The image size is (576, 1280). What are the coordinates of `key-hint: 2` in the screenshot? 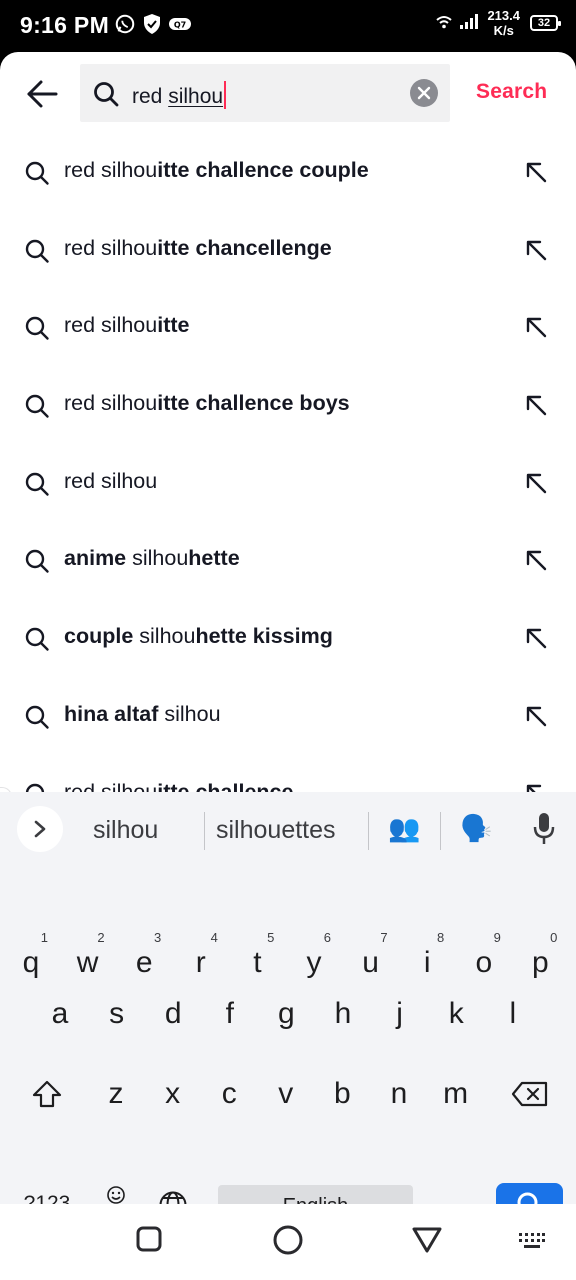 It's located at (101, 937).